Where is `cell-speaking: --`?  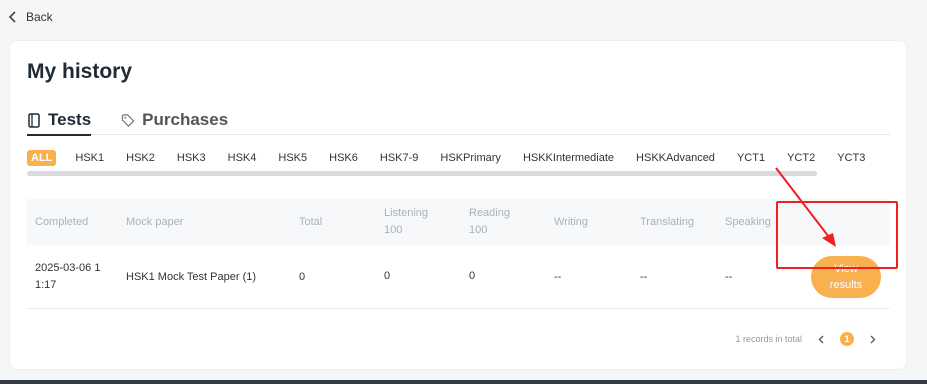
cell-speaking: -- is located at coordinates (729, 276).